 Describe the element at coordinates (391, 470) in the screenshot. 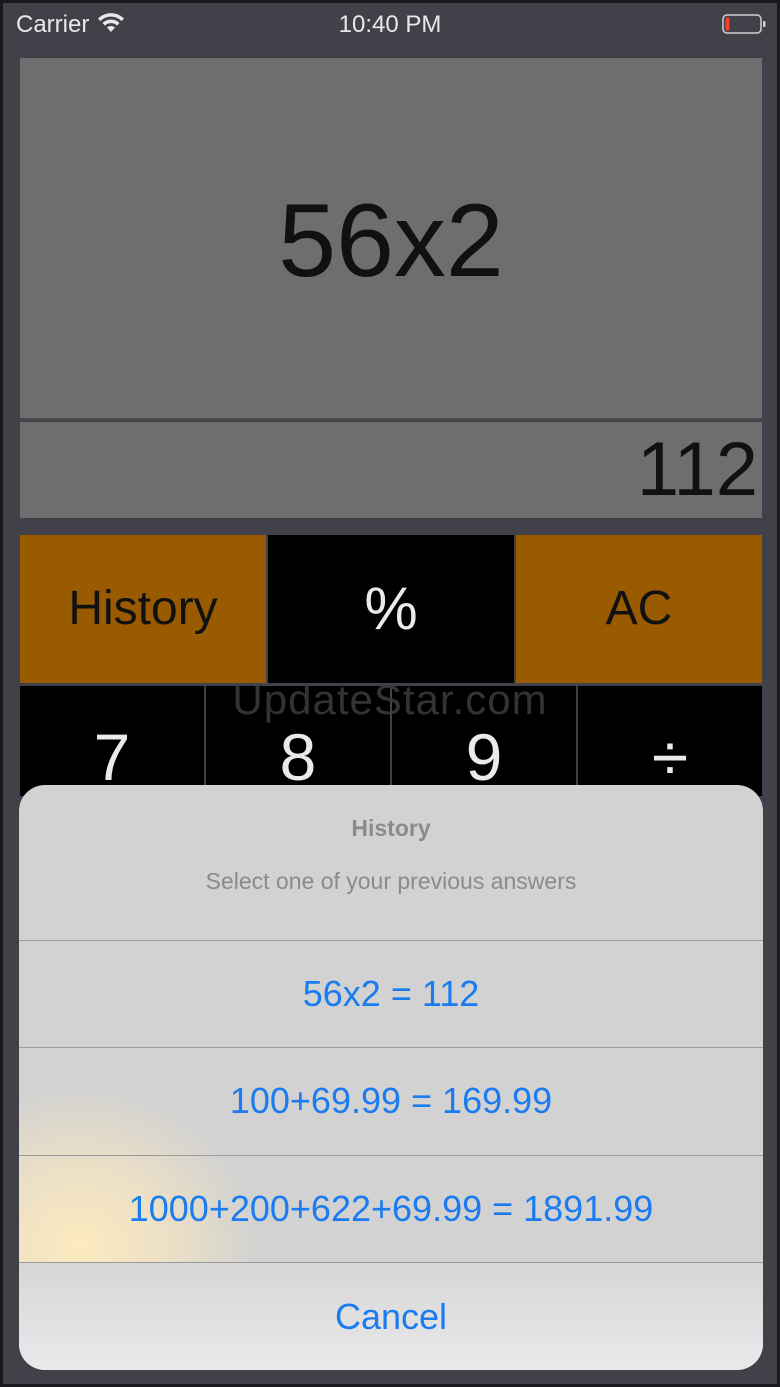

I see `result-display: 112` at that location.